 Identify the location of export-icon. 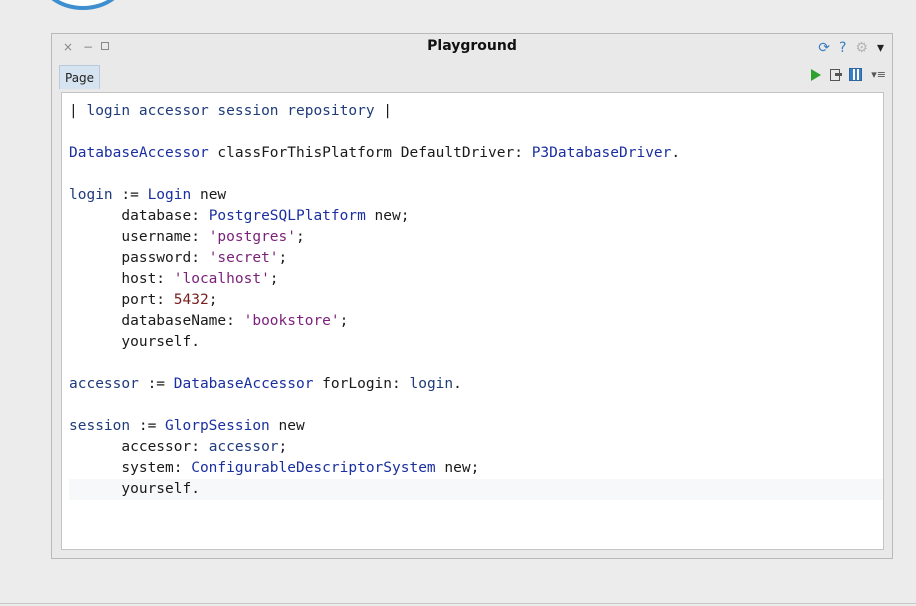
(836, 74).